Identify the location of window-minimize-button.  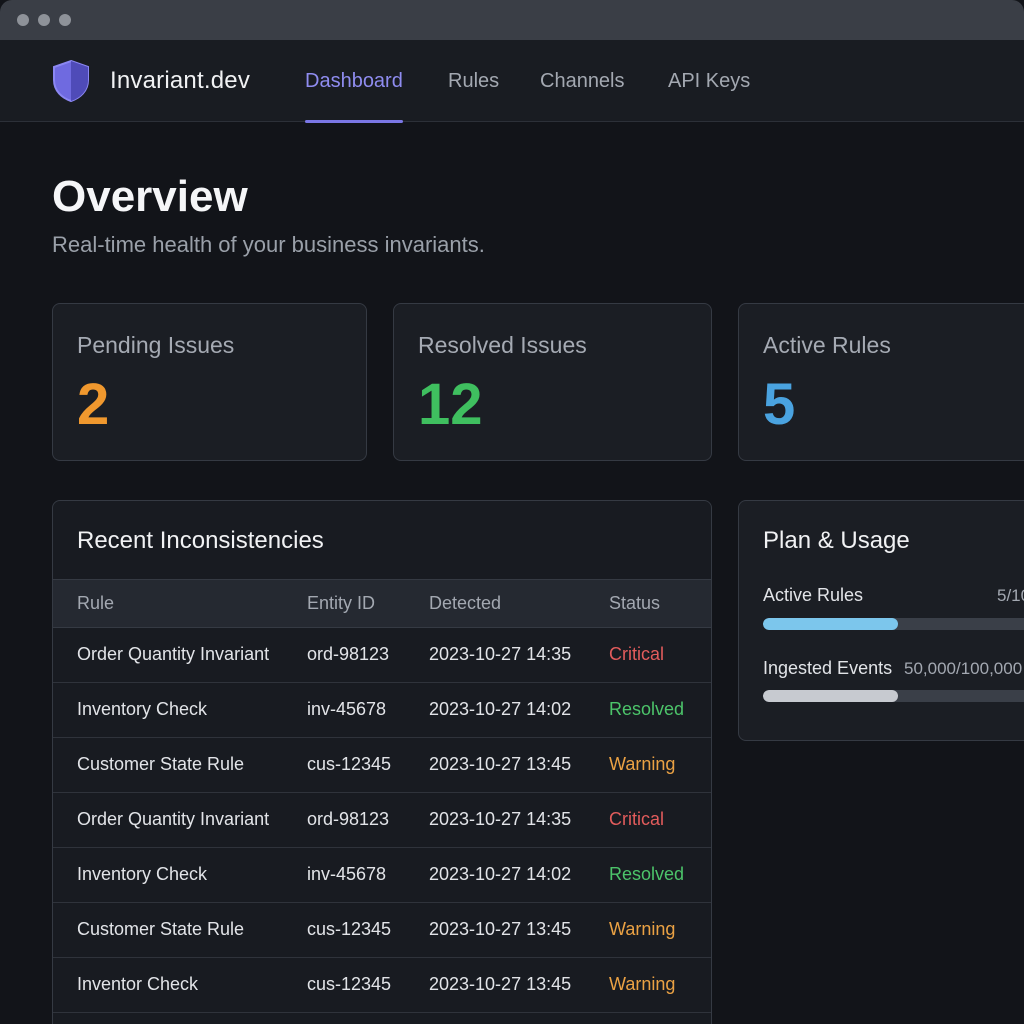
(44, 20).